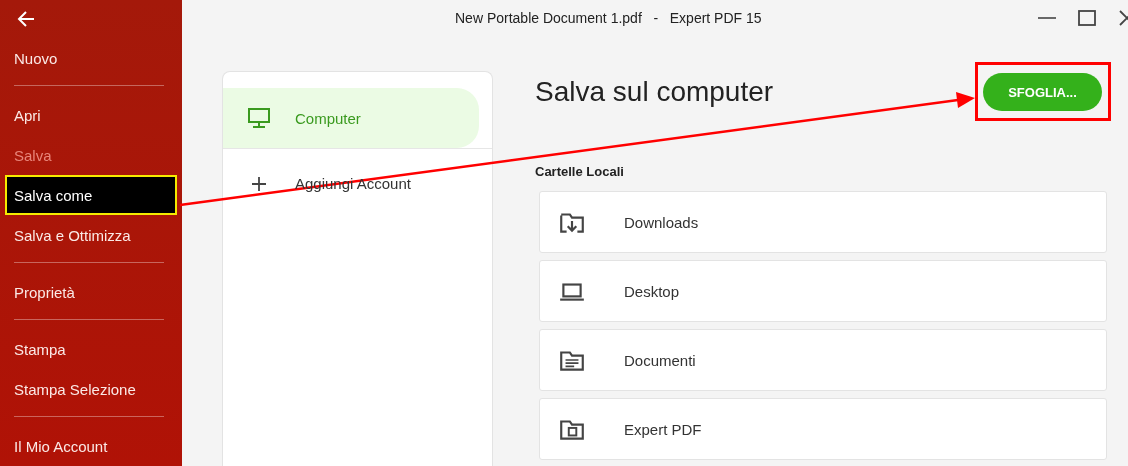  Describe the element at coordinates (823, 360) in the screenshot. I see `folder-item: Documenti` at that location.